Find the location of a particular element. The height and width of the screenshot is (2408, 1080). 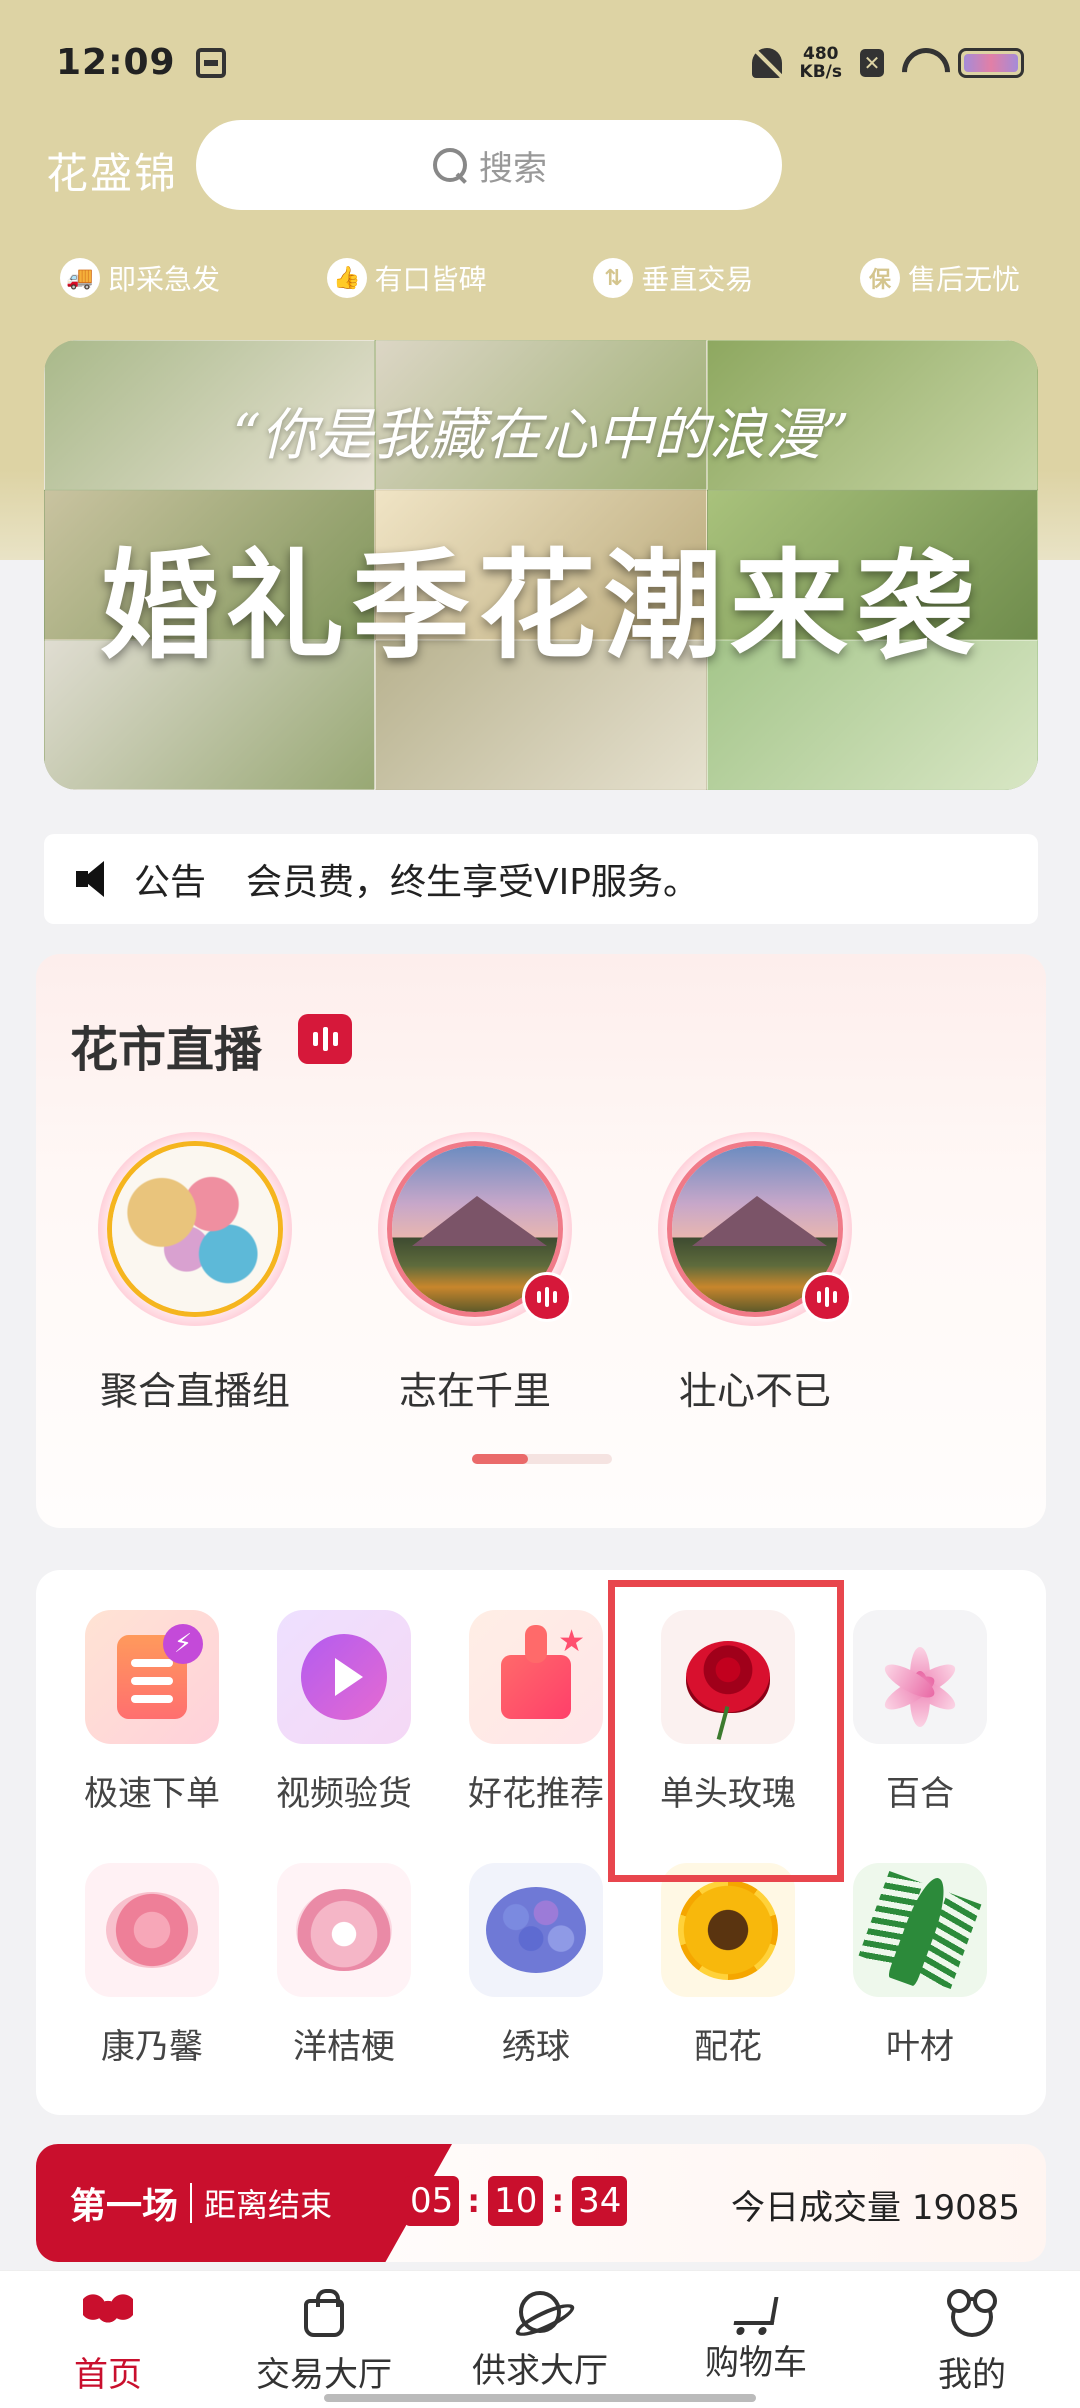

feature-label: 即采急发 is located at coordinates (164, 279).